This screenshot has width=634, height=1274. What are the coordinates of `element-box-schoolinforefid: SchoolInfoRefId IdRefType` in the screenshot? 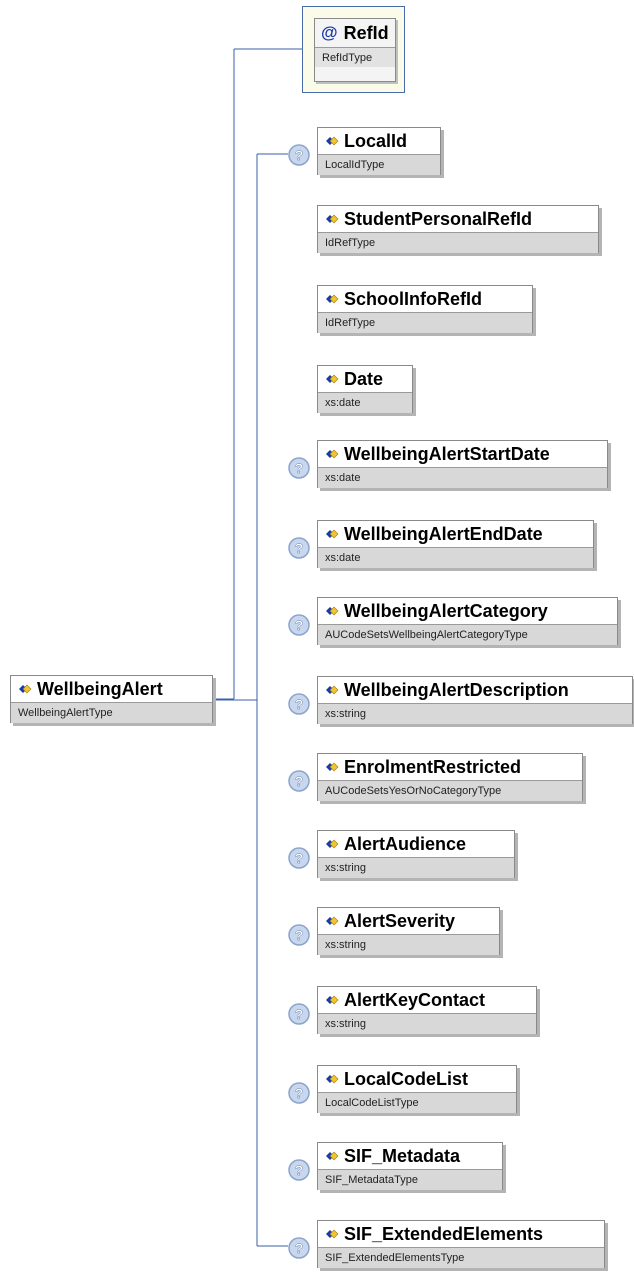 It's located at (425, 309).